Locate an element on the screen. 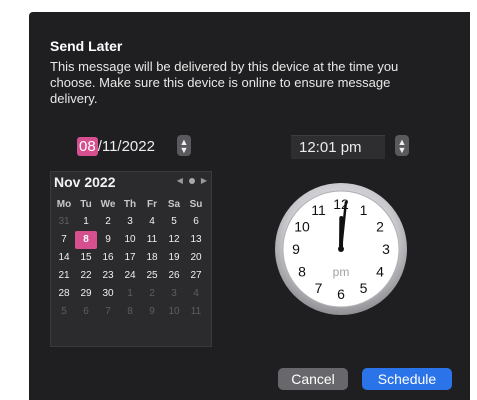 The image size is (477, 400). calendar-day: 17 is located at coordinates (130, 258).